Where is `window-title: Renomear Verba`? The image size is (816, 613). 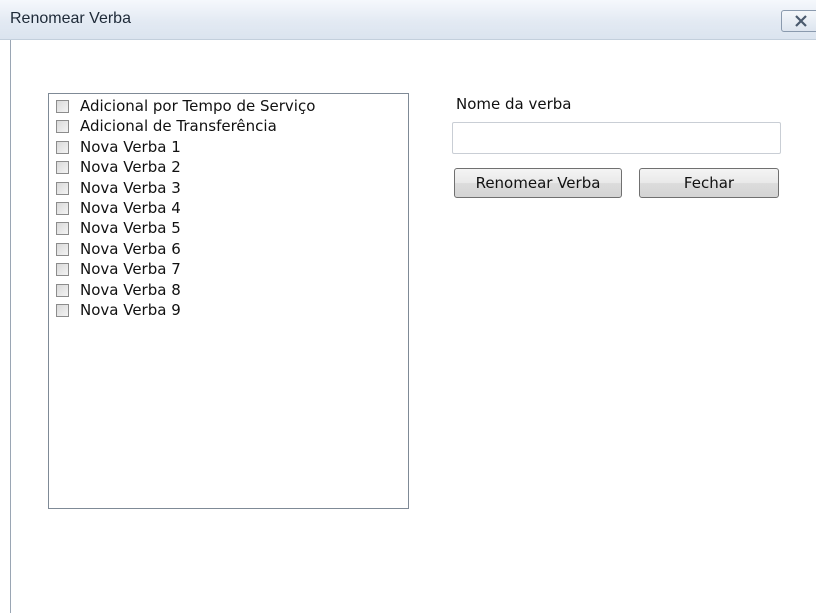 window-title: Renomear Verba is located at coordinates (70, 18).